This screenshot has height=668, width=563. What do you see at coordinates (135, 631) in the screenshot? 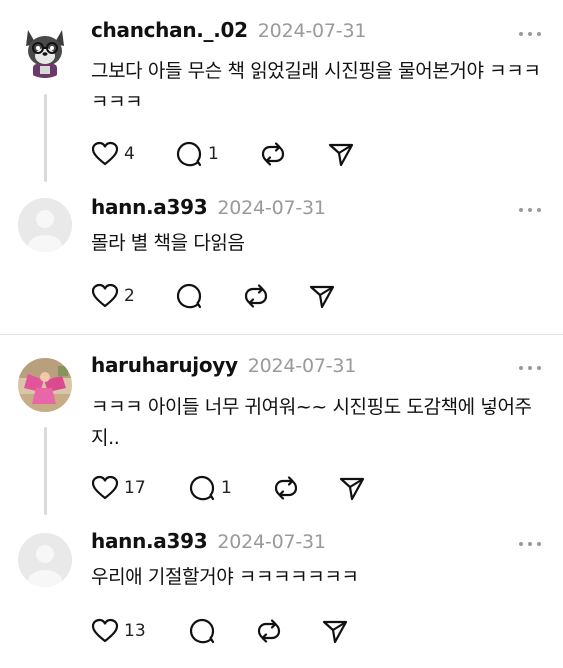
I see `like-count: 13` at bounding box center [135, 631].